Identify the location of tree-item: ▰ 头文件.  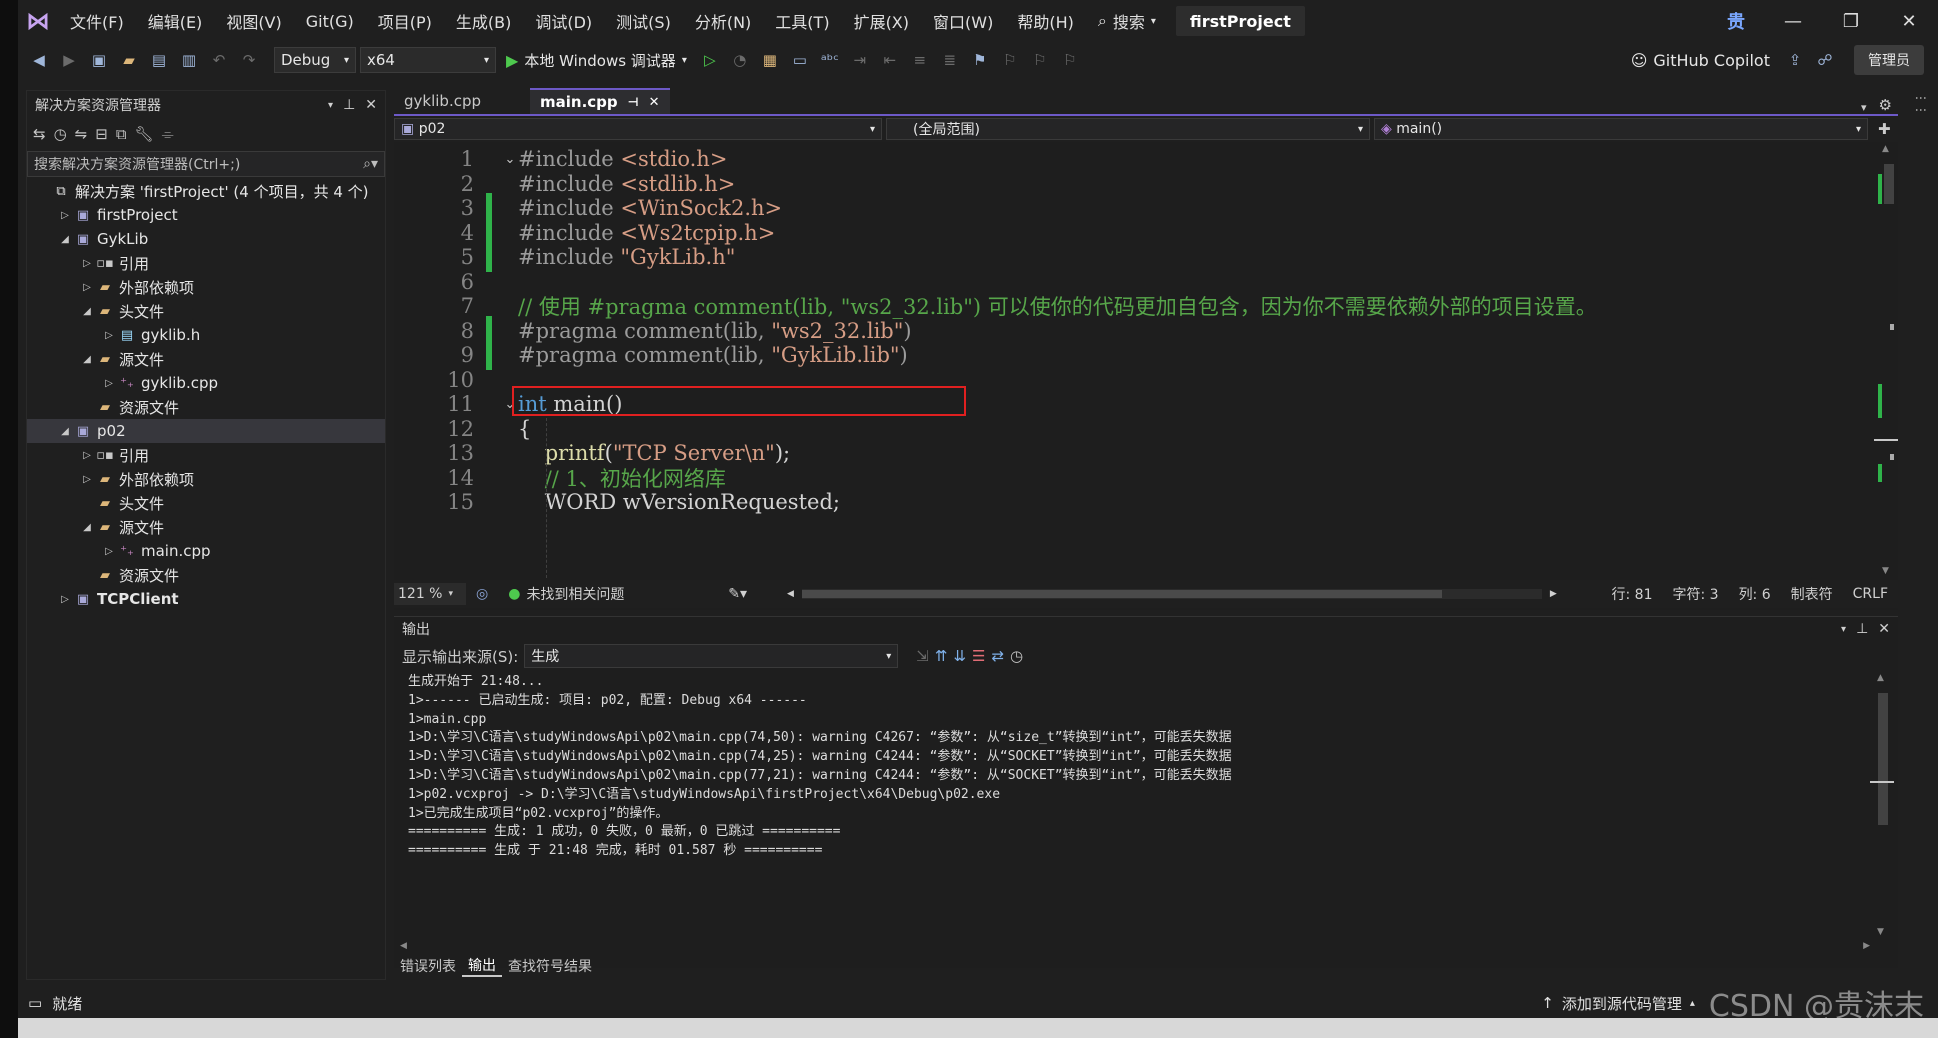
(206, 503).